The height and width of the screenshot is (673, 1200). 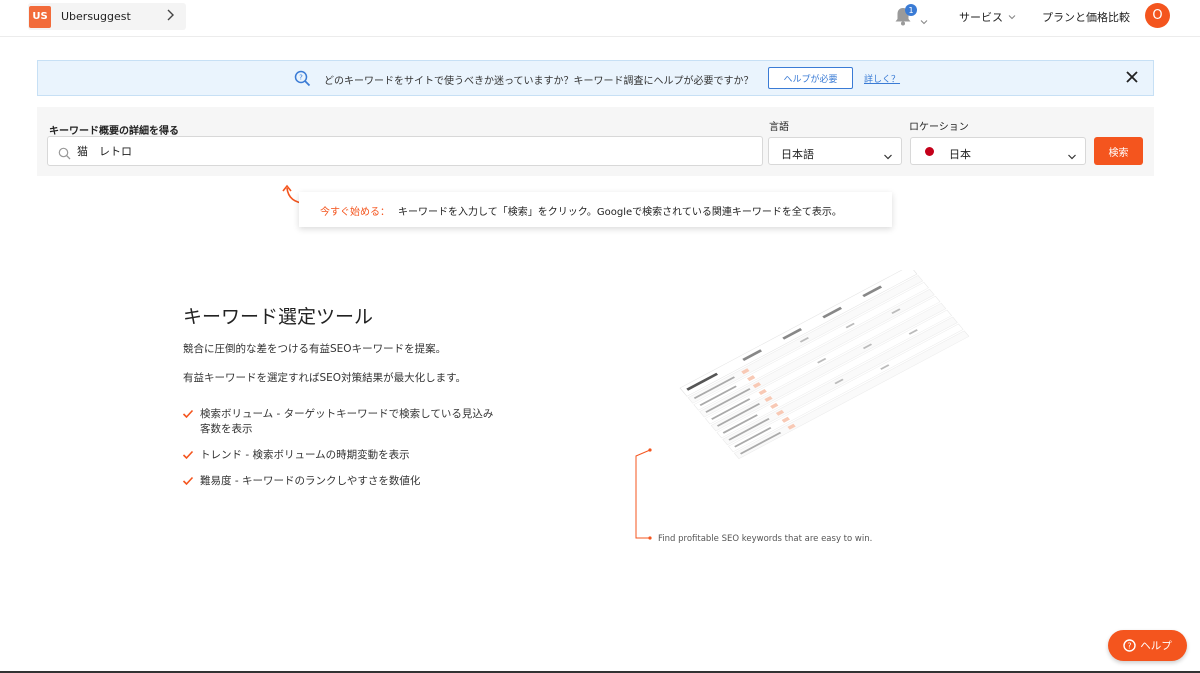 I want to click on language-label: 言語, so click(x=779, y=127).